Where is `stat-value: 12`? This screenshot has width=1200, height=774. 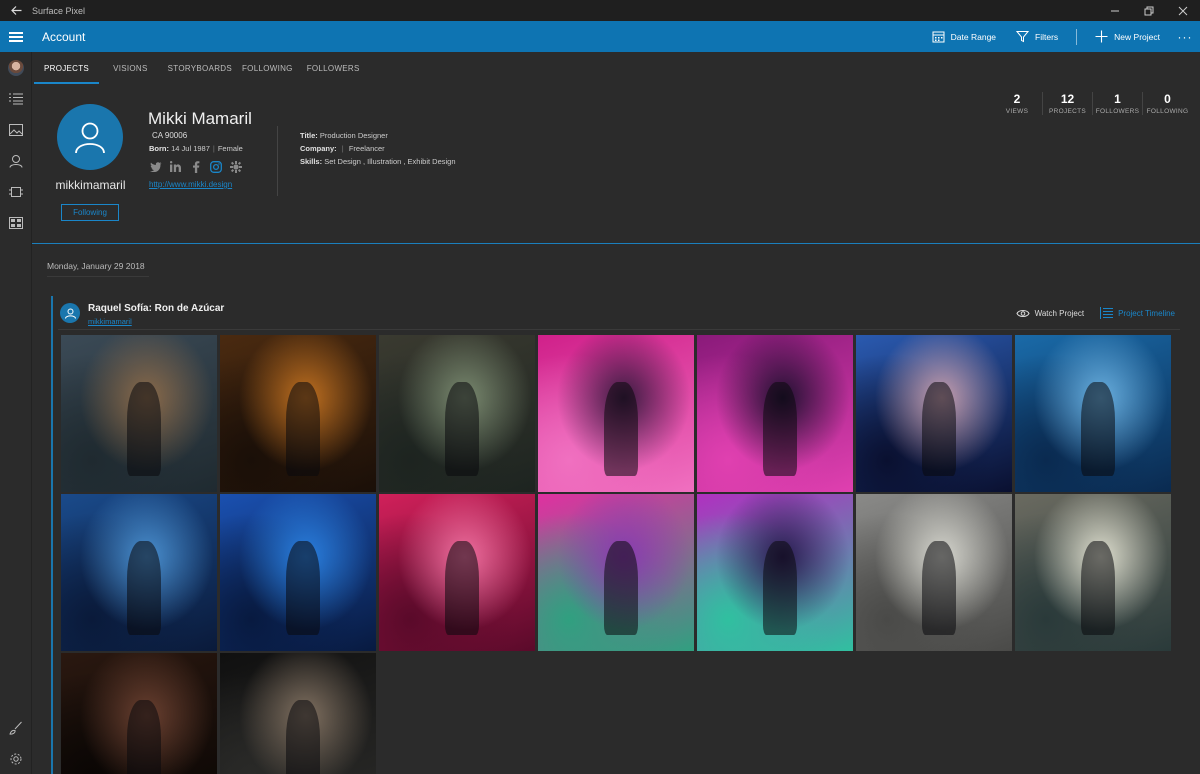 stat-value: 12 is located at coordinates (1067, 99).